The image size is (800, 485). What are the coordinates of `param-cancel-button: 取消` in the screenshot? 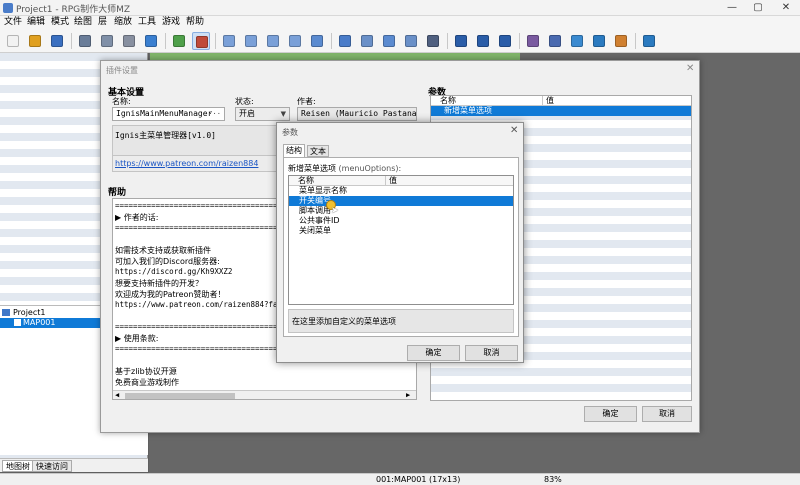 It's located at (491, 353).